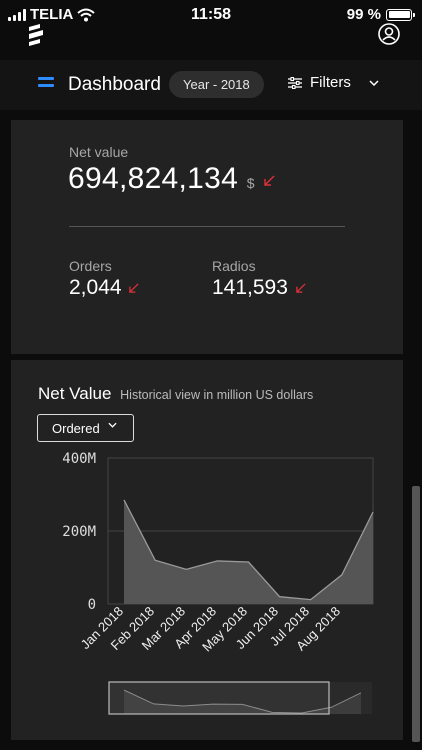  I want to click on order-type-dropdown: Ordered, so click(85, 428).